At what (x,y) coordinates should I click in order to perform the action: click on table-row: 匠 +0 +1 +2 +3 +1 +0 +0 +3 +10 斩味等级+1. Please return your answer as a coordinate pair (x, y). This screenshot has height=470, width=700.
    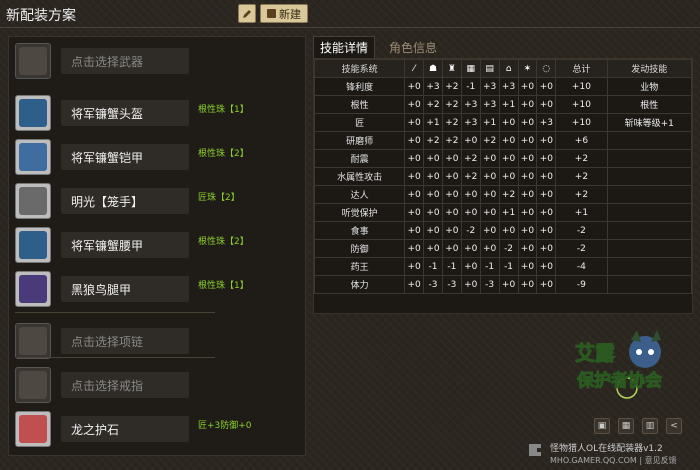
    Looking at the image, I should click on (503, 122).